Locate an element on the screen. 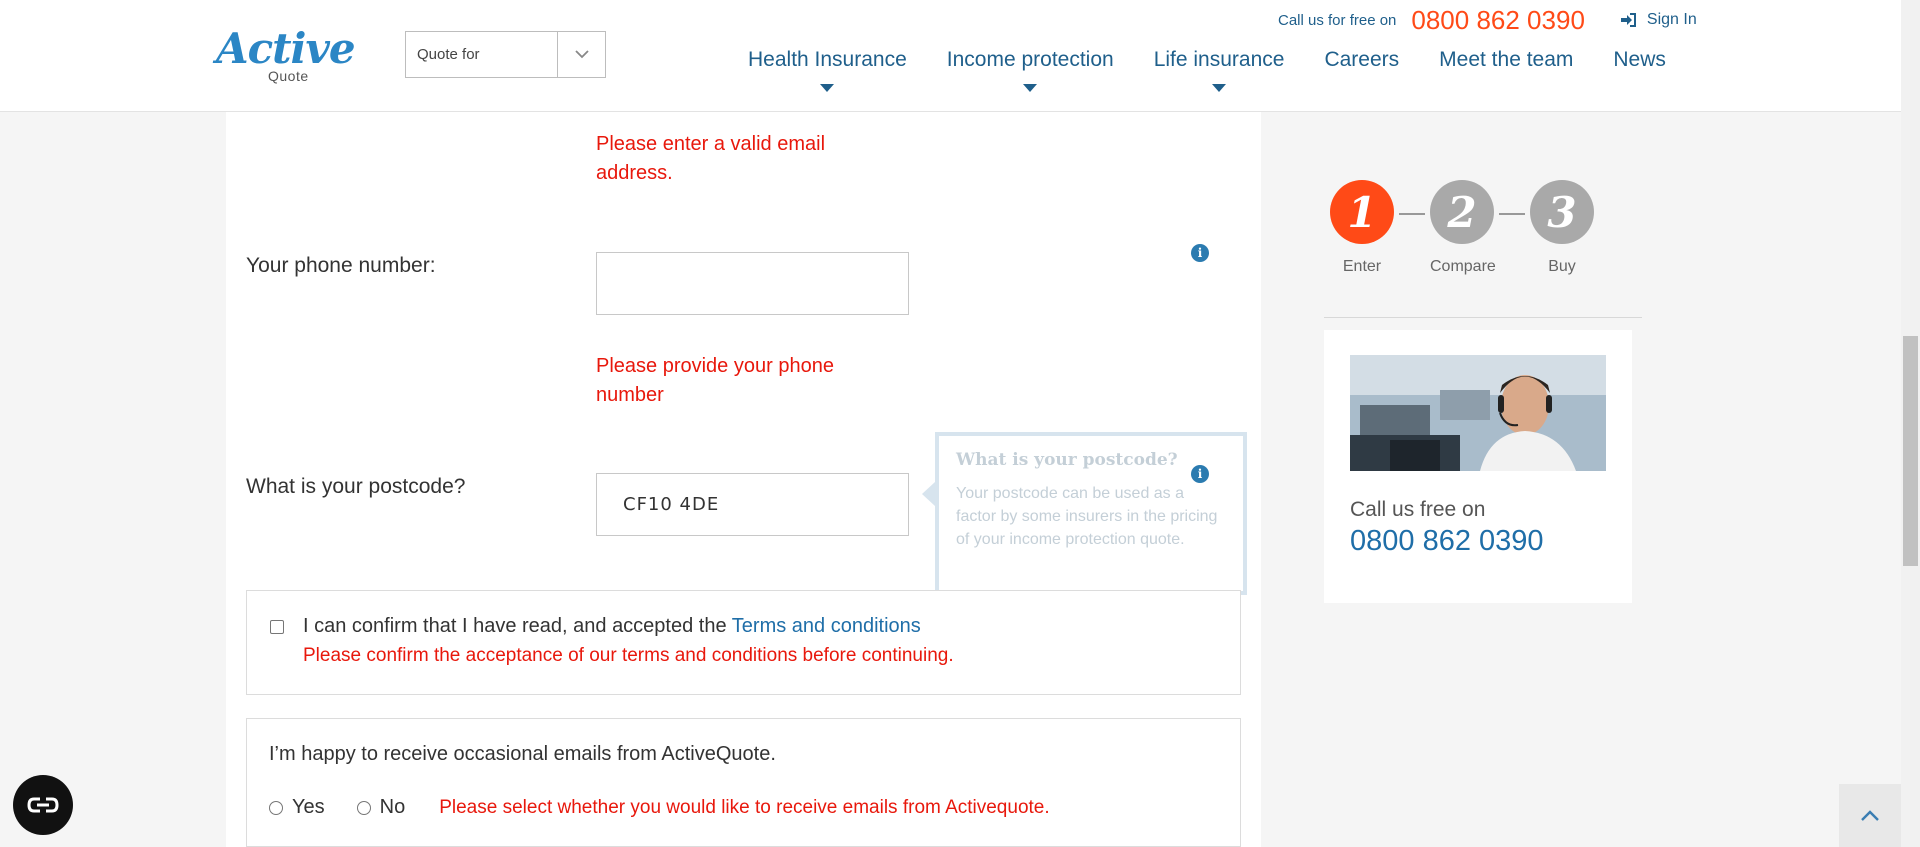  chevron-up-icon is located at coordinates (1870, 815).